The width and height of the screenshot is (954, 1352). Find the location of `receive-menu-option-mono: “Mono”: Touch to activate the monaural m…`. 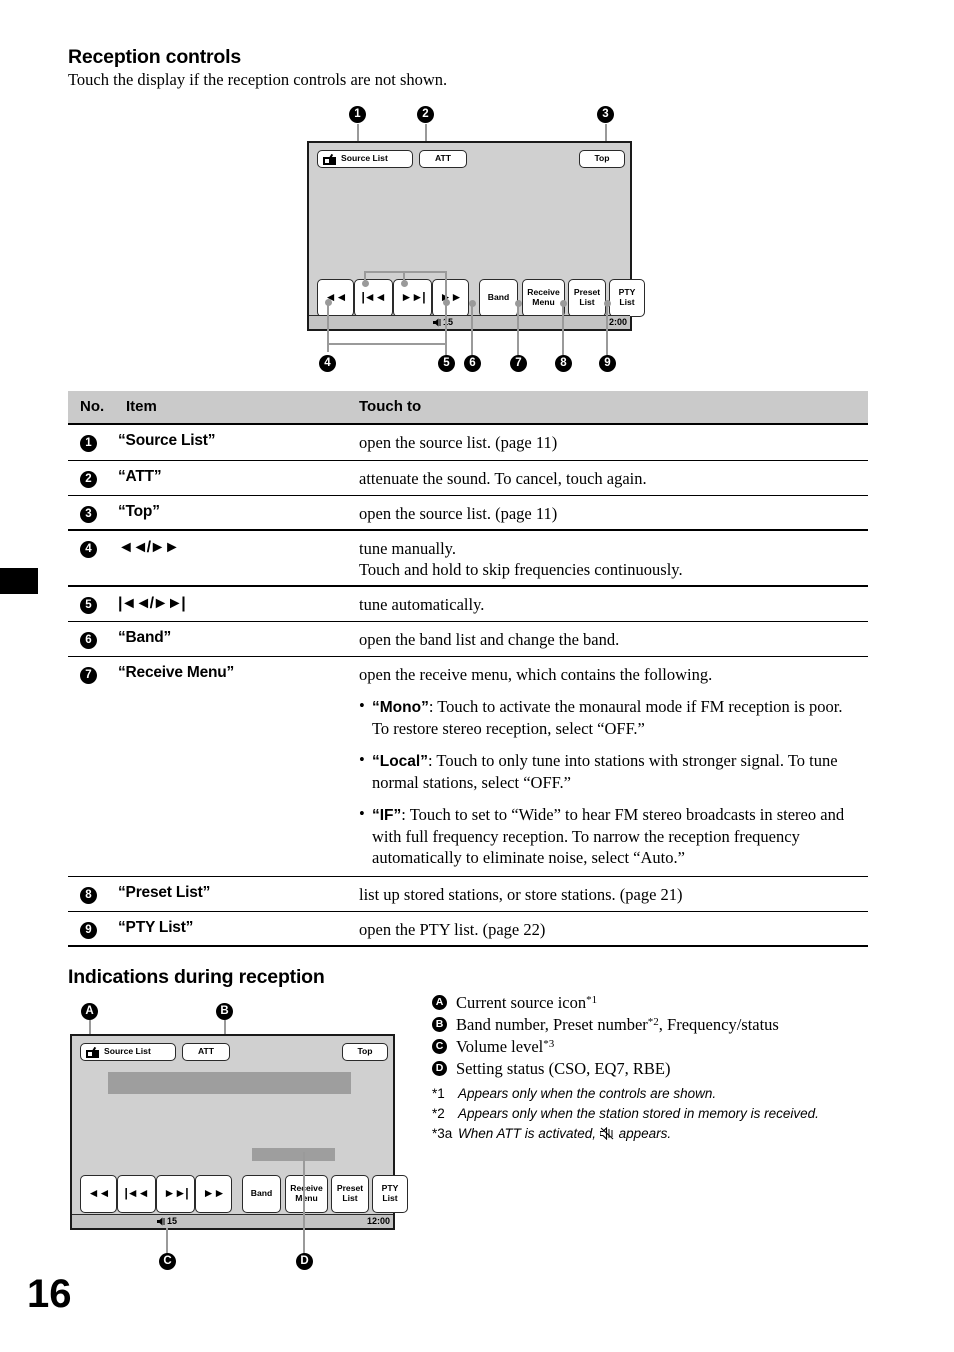

receive-menu-option-mono: “Mono”: Touch to activate the monaural m… is located at coordinates (610, 717).